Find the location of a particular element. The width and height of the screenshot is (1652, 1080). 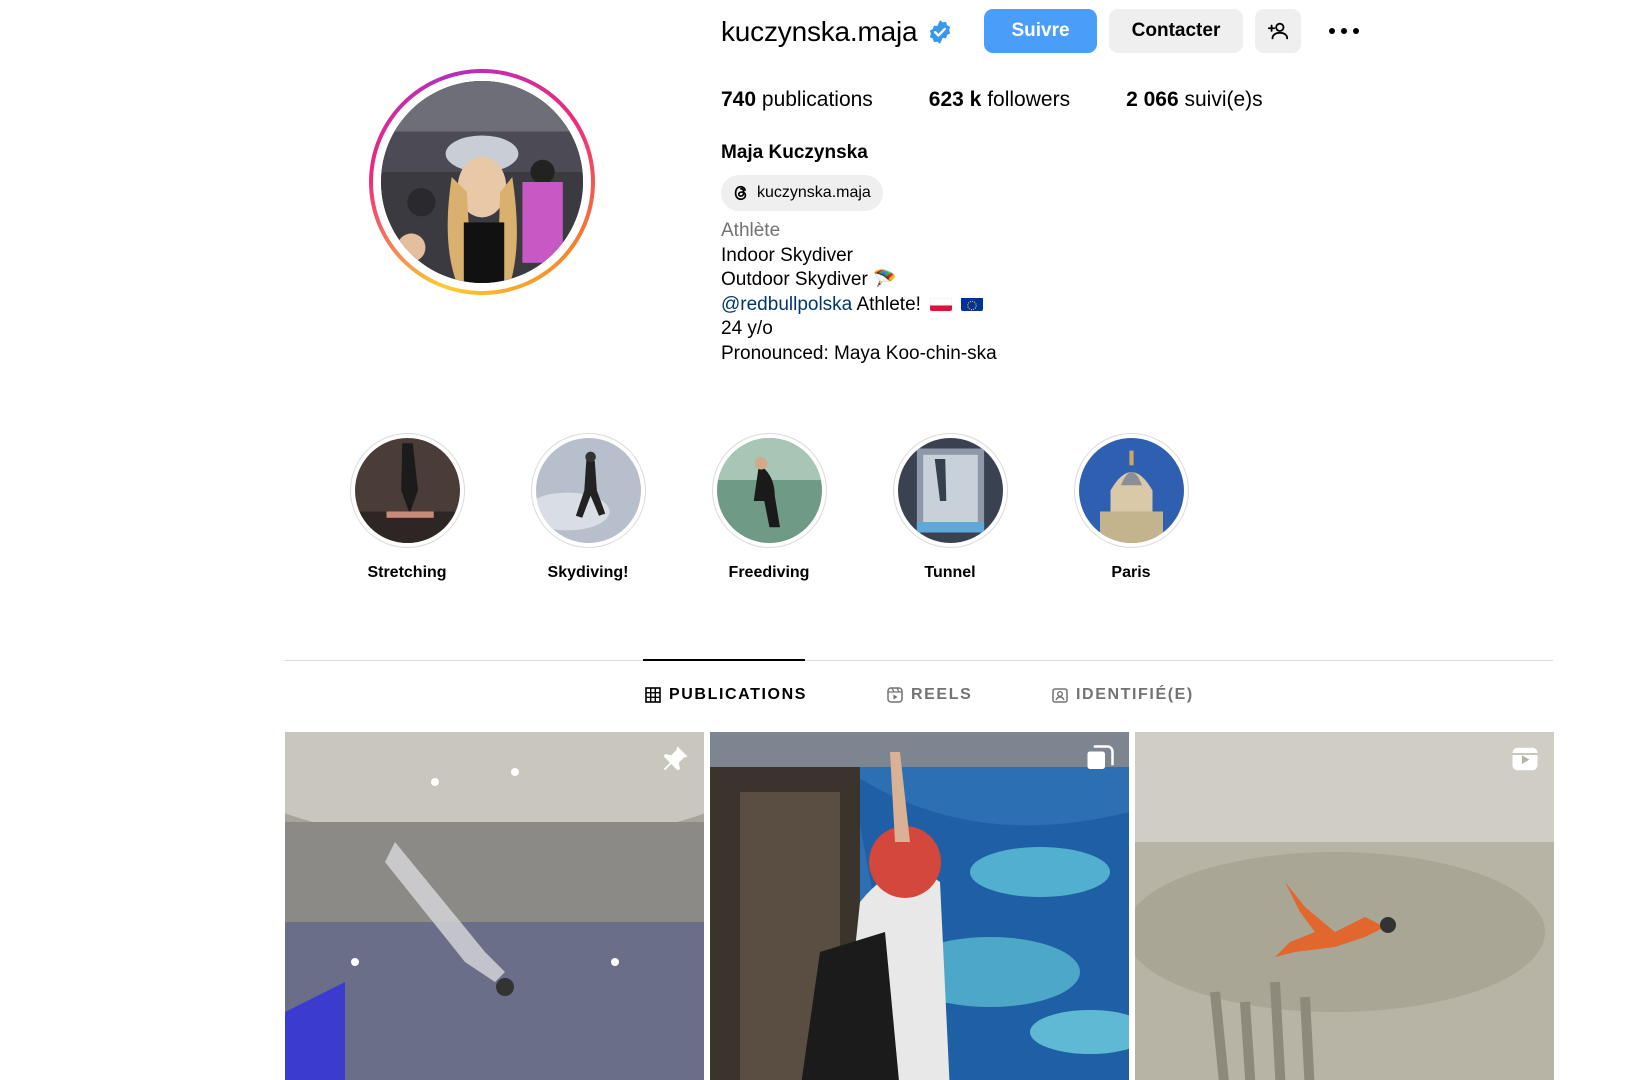

tagged-icon is located at coordinates (1060, 695).